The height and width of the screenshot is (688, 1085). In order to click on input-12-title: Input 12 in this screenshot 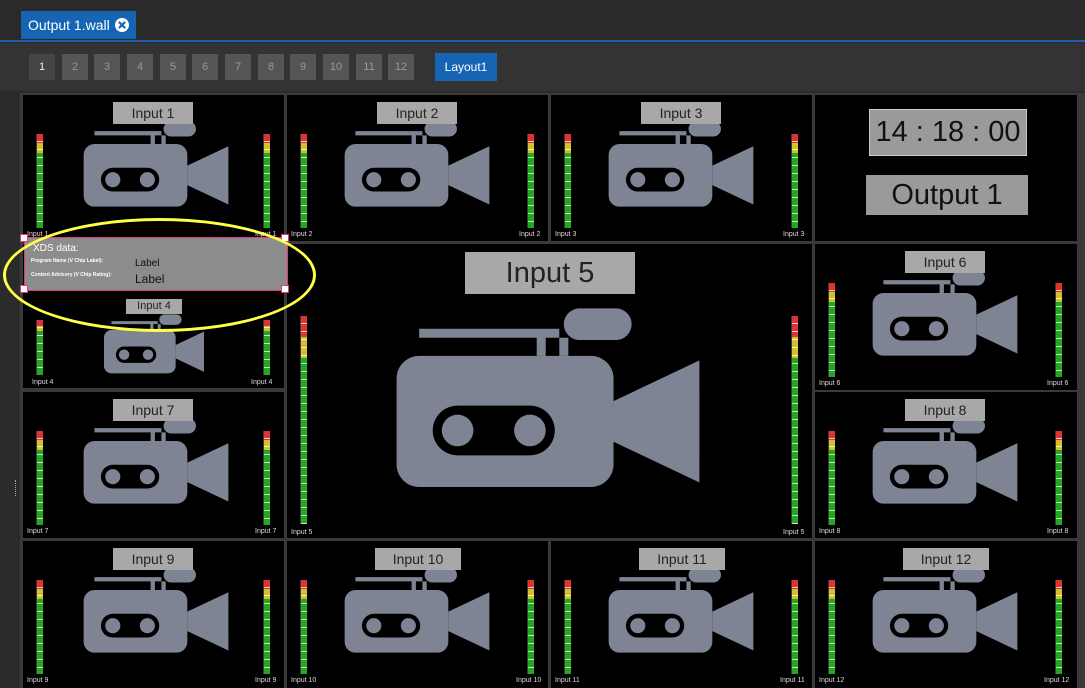, I will do `click(946, 559)`.